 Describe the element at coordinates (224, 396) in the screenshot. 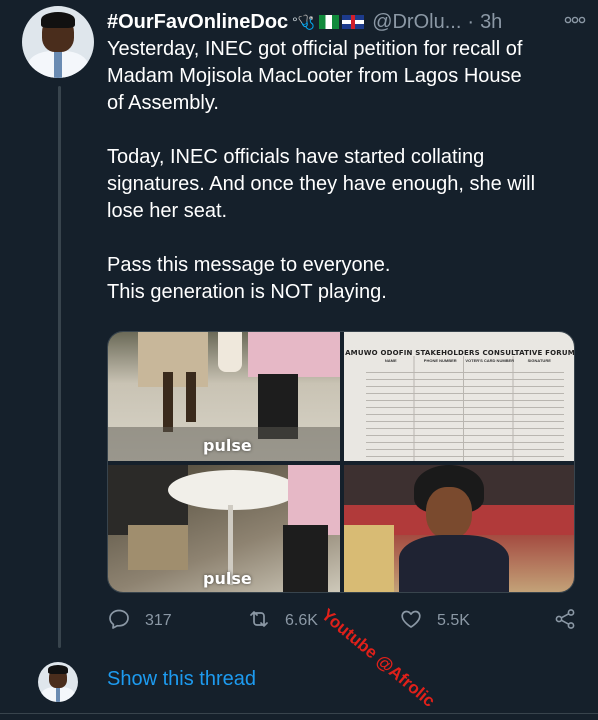

I see `photo-people-at-table: pulse` at that location.